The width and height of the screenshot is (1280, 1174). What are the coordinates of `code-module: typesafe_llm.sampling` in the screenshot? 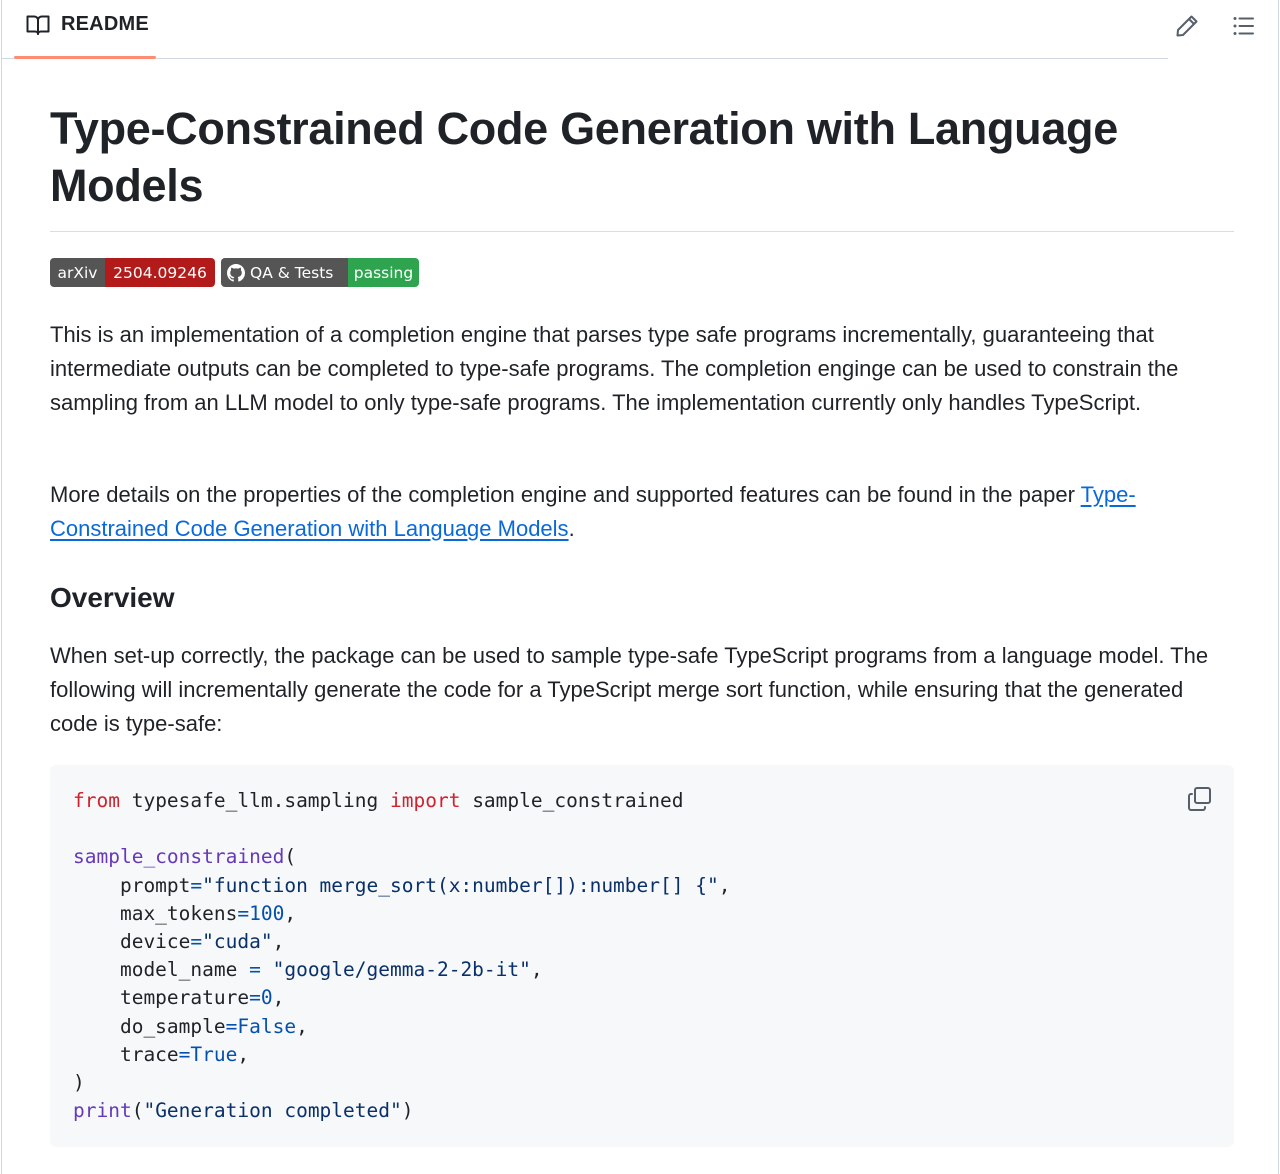 It's located at (254, 800).